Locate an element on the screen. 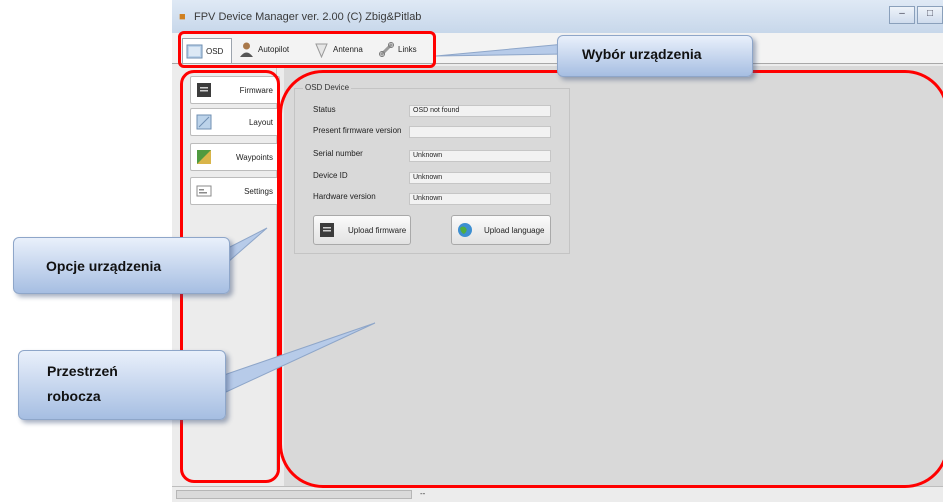 Image resolution: width=943 pixels, height=502 pixels. status-progress is located at coordinates (294, 494).